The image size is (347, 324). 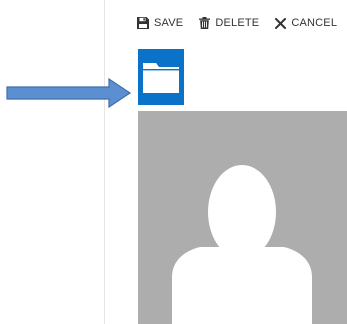 I want to click on save-label: SAVE, so click(x=169, y=23).